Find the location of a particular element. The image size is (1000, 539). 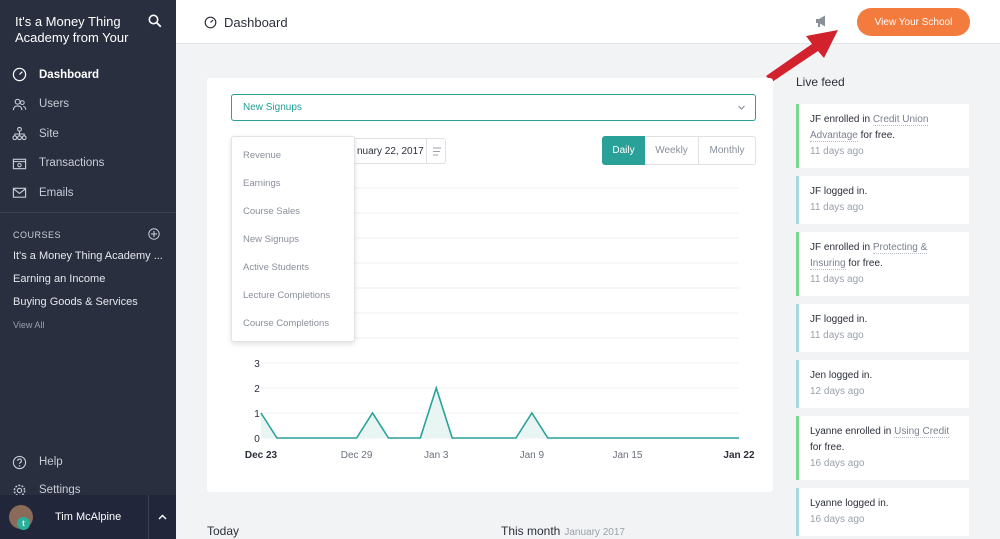

dropdown-option: Course Completions is located at coordinates (293, 323).